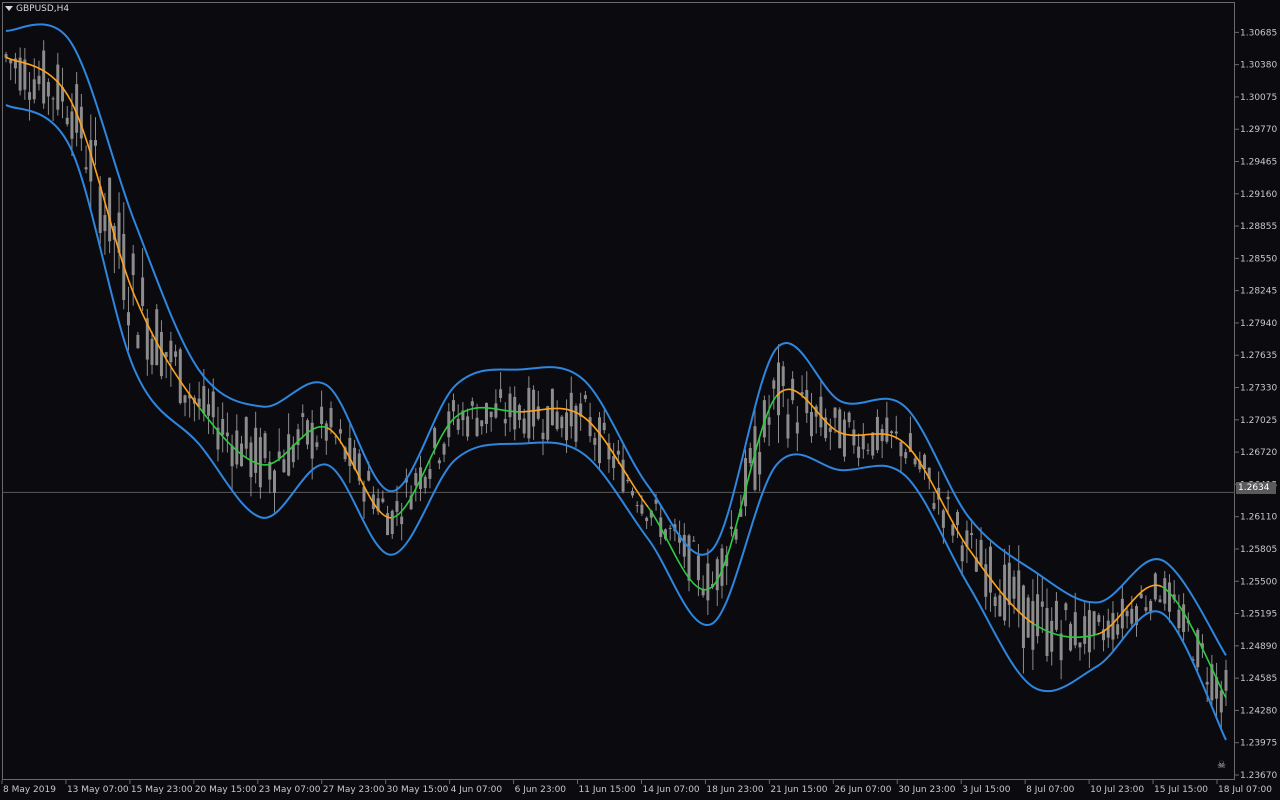 The width and height of the screenshot is (1280, 800). Describe the element at coordinates (926, 790) in the screenshot. I see `time-tick-label: 30 Jun 23:00` at that location.